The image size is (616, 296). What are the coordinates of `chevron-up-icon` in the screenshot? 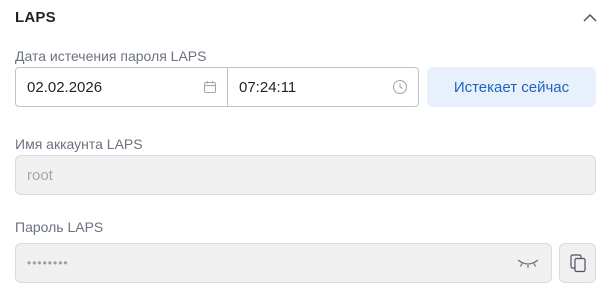 It's located at (590, 17).